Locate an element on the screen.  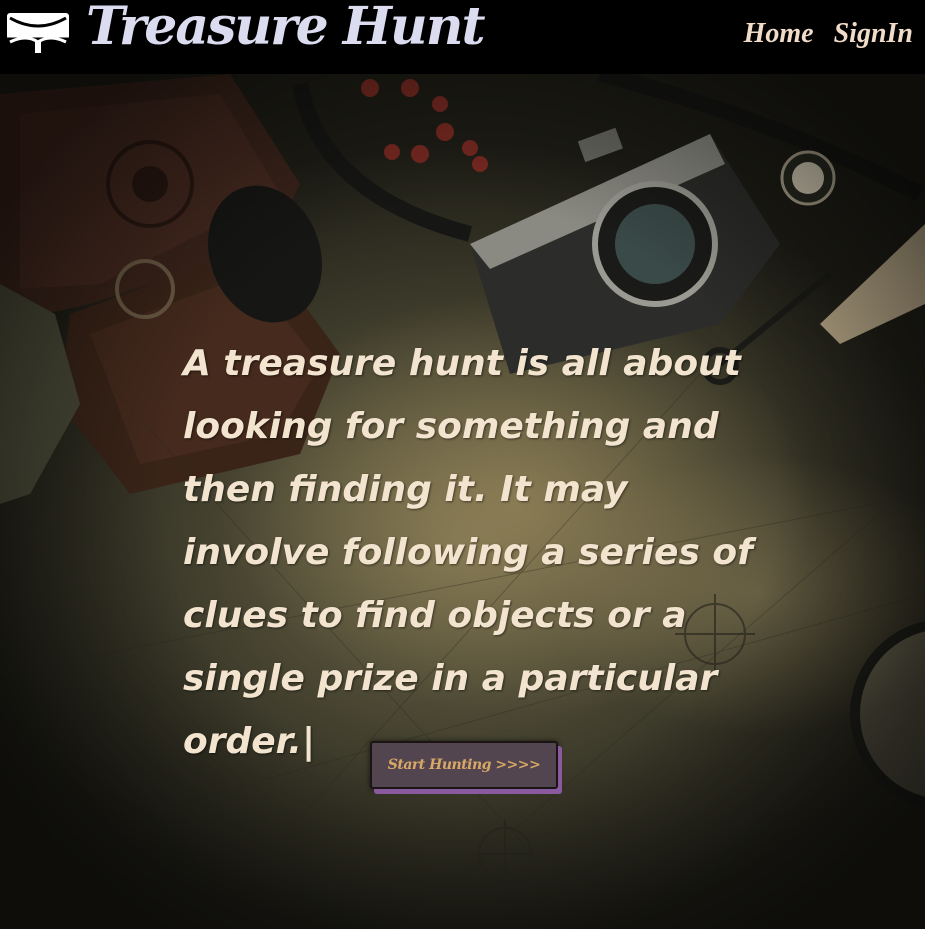
nav-signin-link: SignIn is located at coordinates (873, 34).